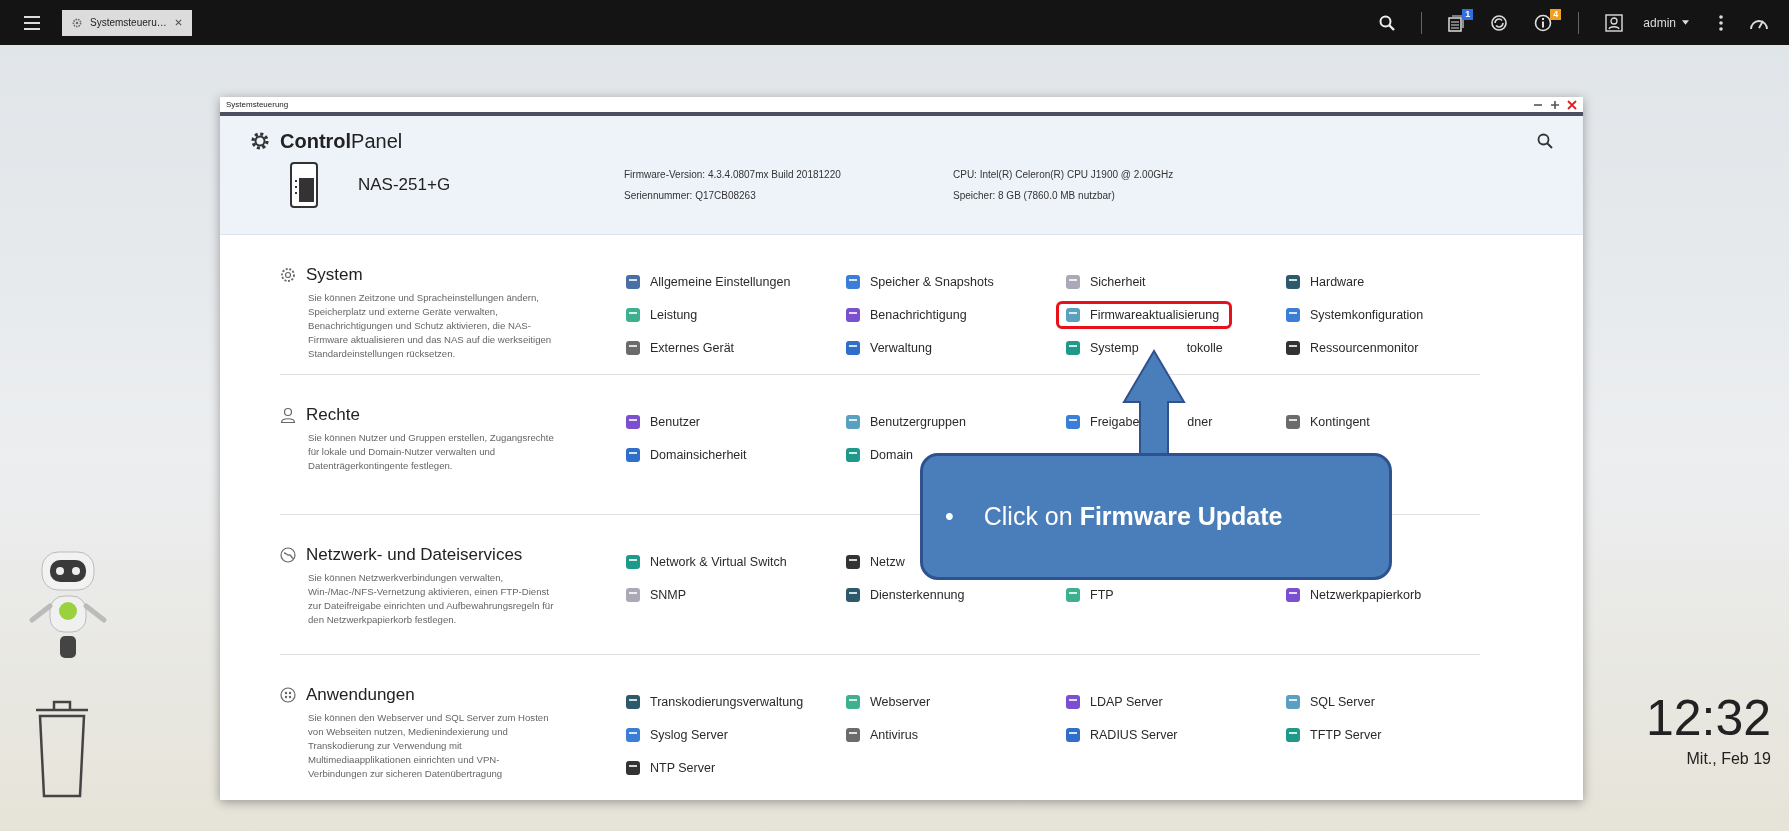 The image size is (1789, 831). What do you see at coordinates (1354, 314) in the screenshot?
I see `settings-item: Systemkonfiguration` at bounding box center [1354, 314].